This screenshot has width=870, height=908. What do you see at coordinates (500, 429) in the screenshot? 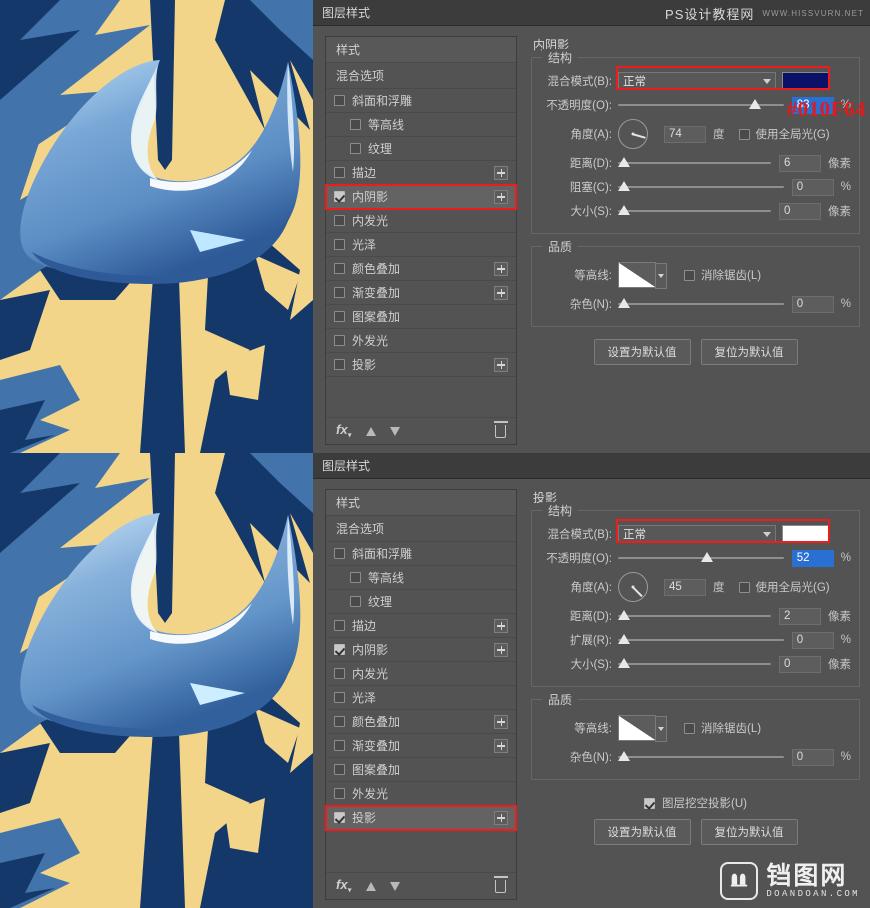
I see `delete-icon` at bounding box center [500, 429].